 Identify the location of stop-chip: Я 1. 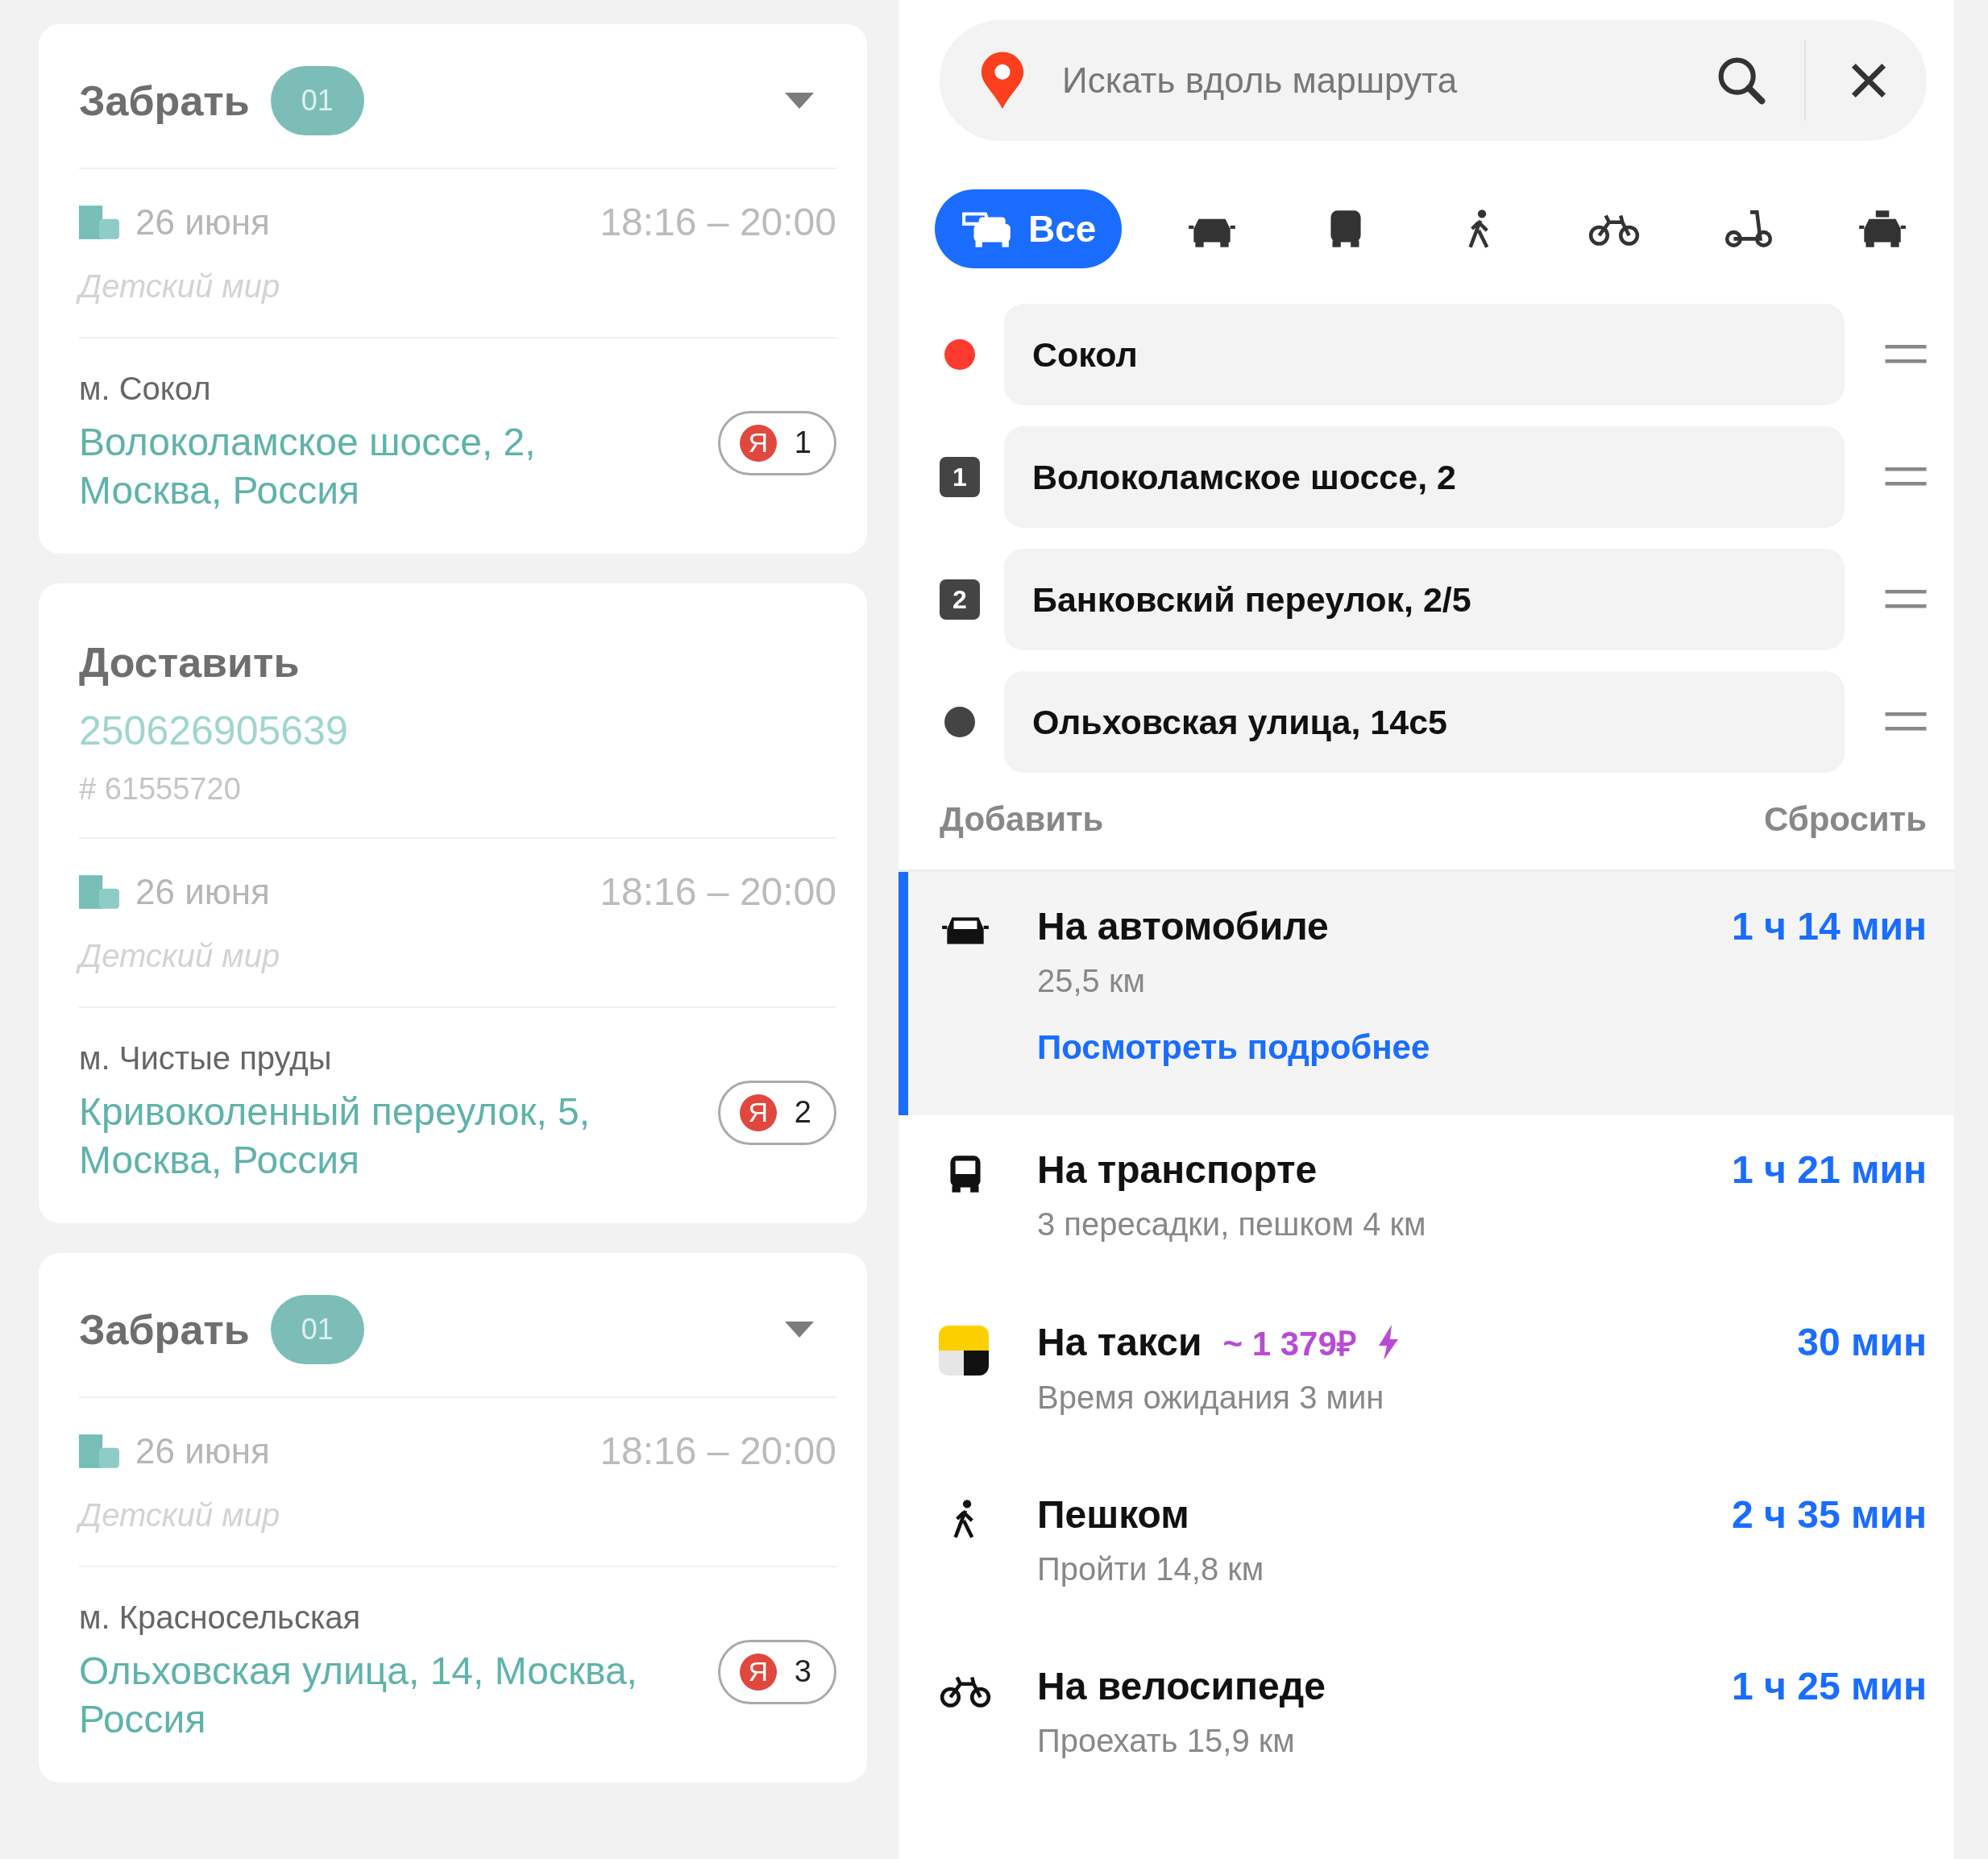
(777, 442).